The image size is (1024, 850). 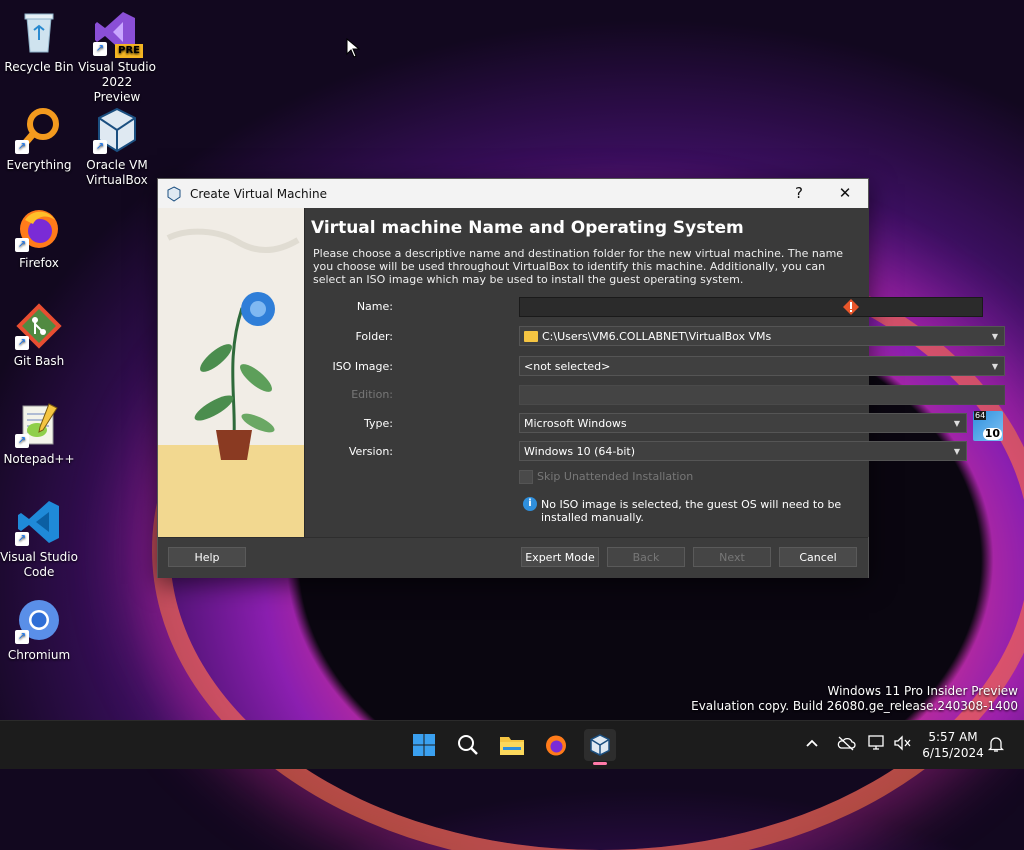 I want to click on virtualbox-icon: ↗, so click(x=117, y=130).